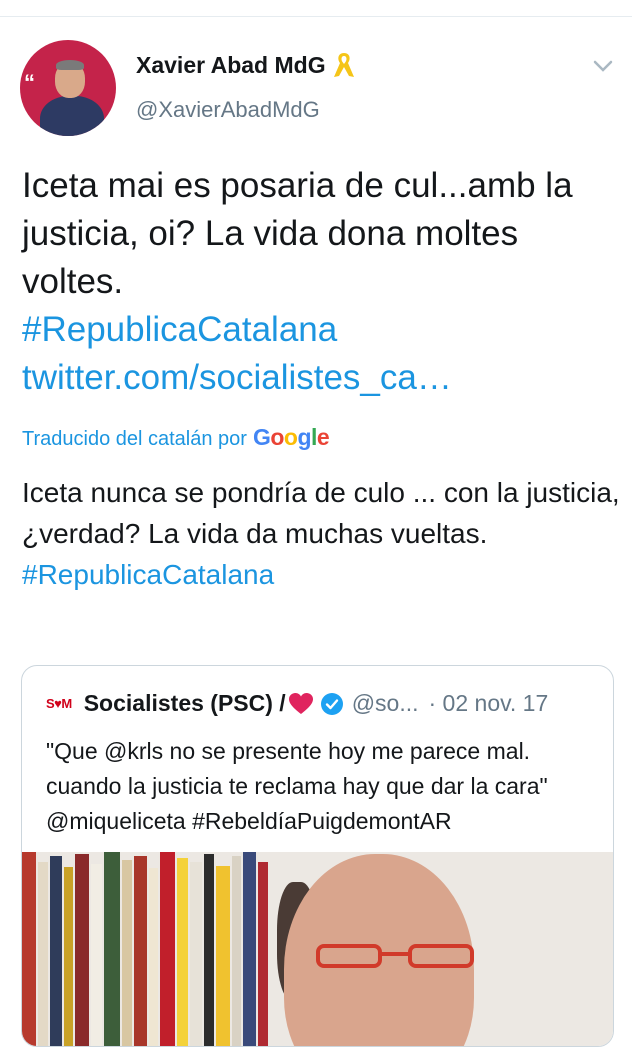 The height and width of the screenshot is (1047, 632). Describe the element at coordinates (68, 88) in the screenshot. I see `author-avatar: “` at that location.